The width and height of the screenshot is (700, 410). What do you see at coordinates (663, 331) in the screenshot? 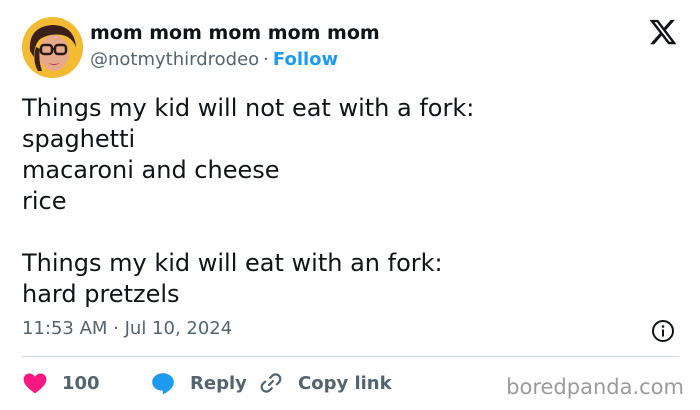
I see `info-icon` at bounding box center [663, 331].